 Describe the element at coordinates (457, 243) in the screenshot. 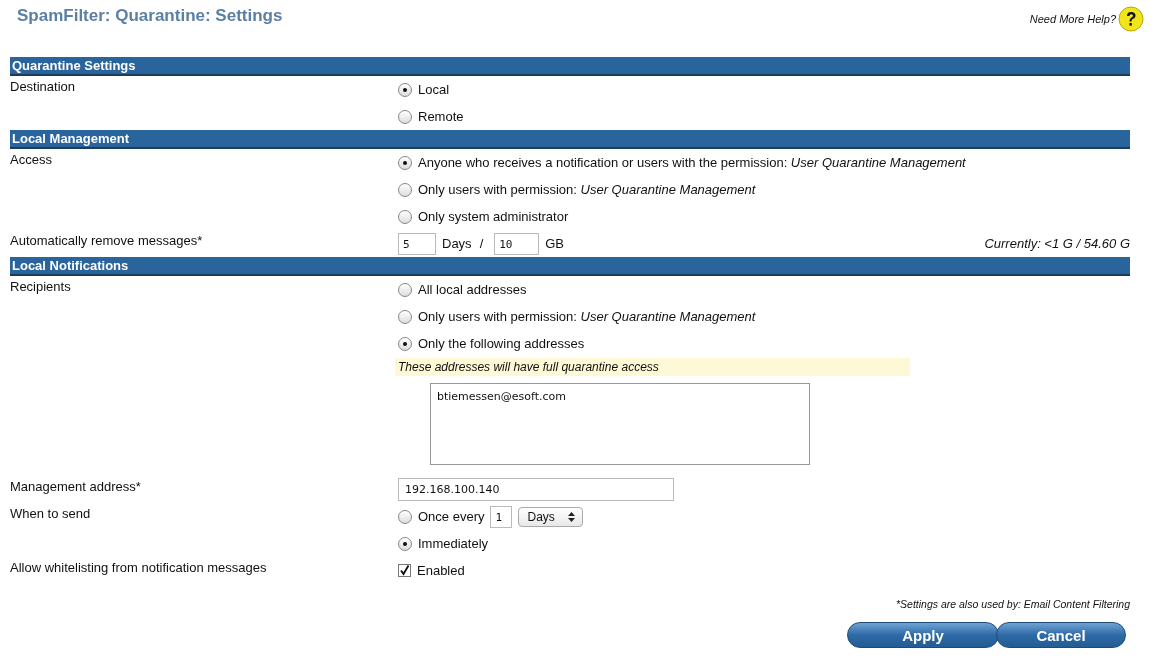

I see `unit-label: Days` at that location.